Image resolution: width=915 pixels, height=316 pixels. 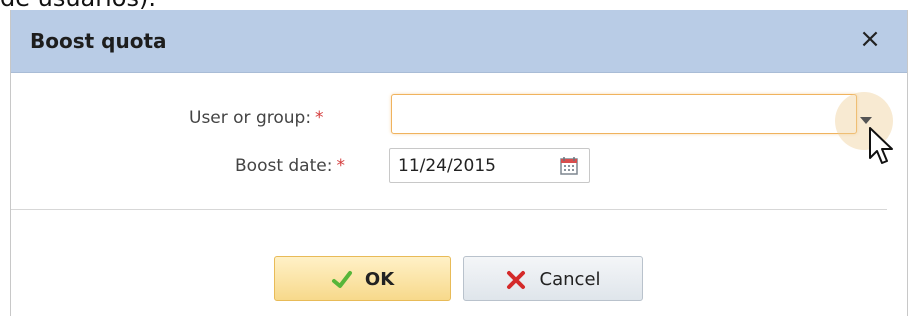 What do you see at coordinates (516, 279) in the screenshot?
I see `x-icon` at bounding box center [516, 279].